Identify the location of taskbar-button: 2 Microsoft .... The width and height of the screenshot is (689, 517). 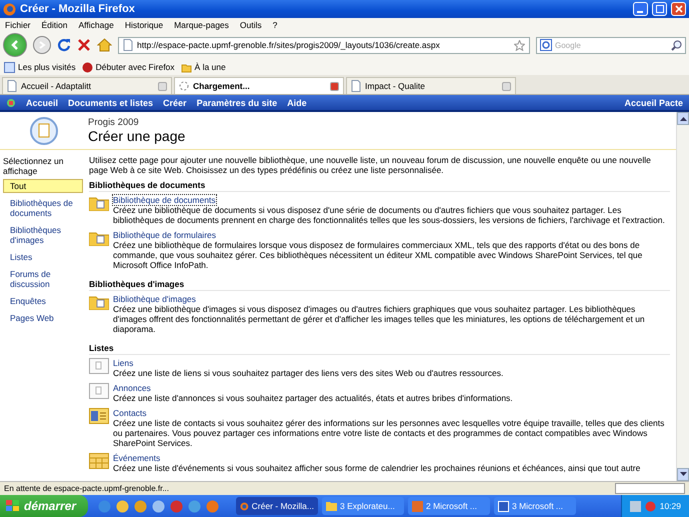
(449, 506).